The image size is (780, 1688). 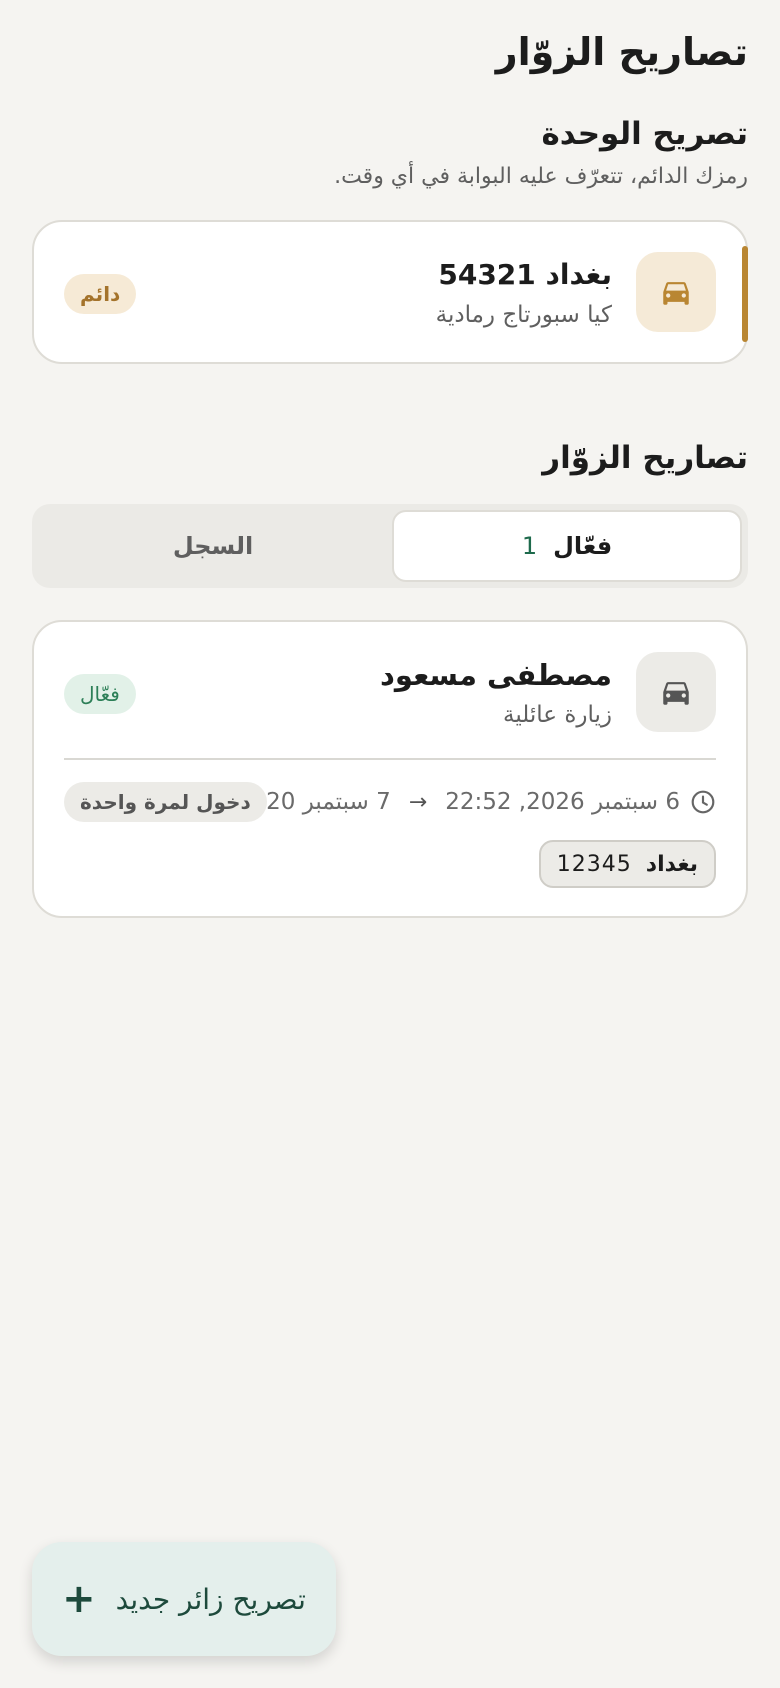 What do you see at coordinates (390, 292) in the screenshot?
I see `unit-permit-card: بغداد 54321 كيا سبورتاج رمادية دائم` at bounding box center [390, 292].